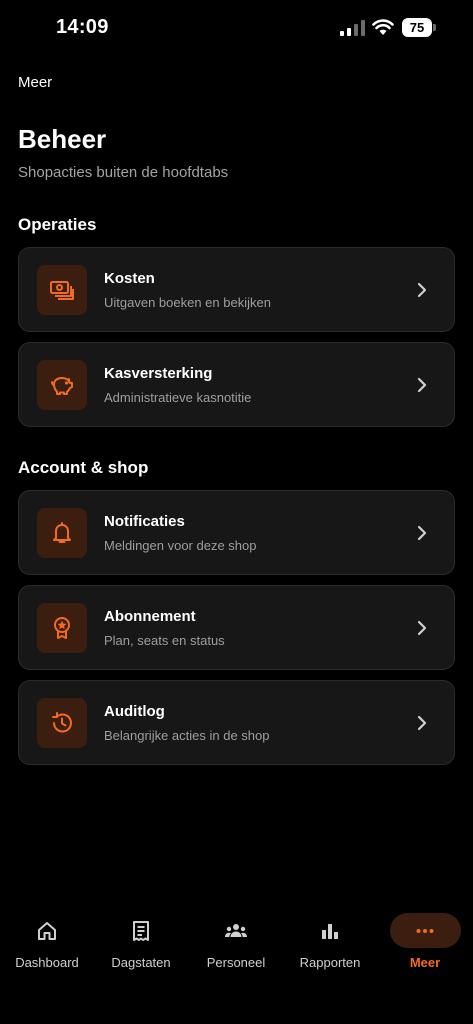  What do you see at coordinates (425, 931) in the screenshot?
I see `more-icon` at bounding box center [425, 931].